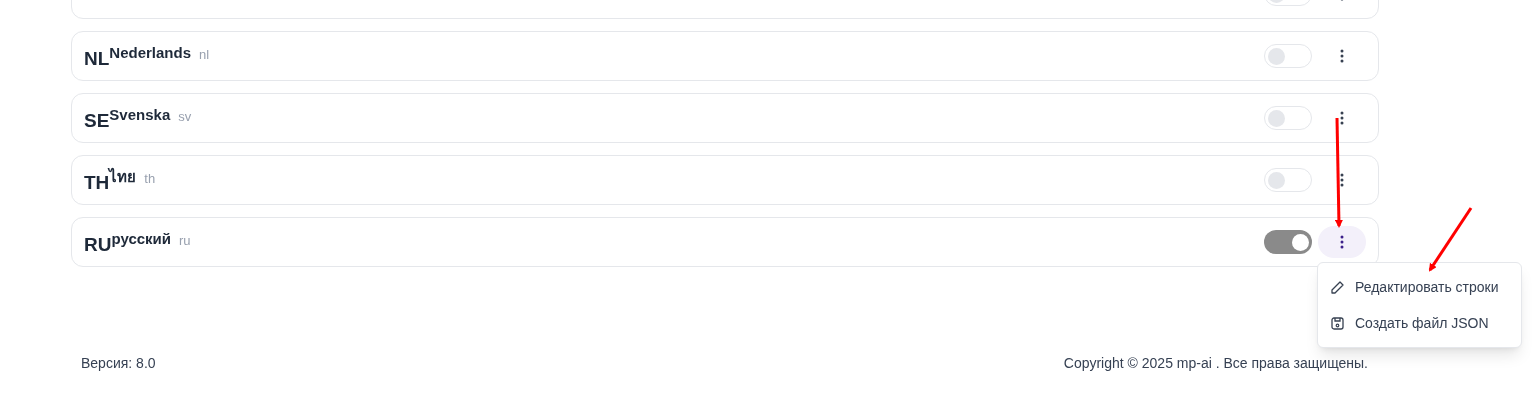 Image resolution: width=1532 pixels, height=408 pixels. I want to click on menu-item: Редактировать строки, so click(1419, 287).